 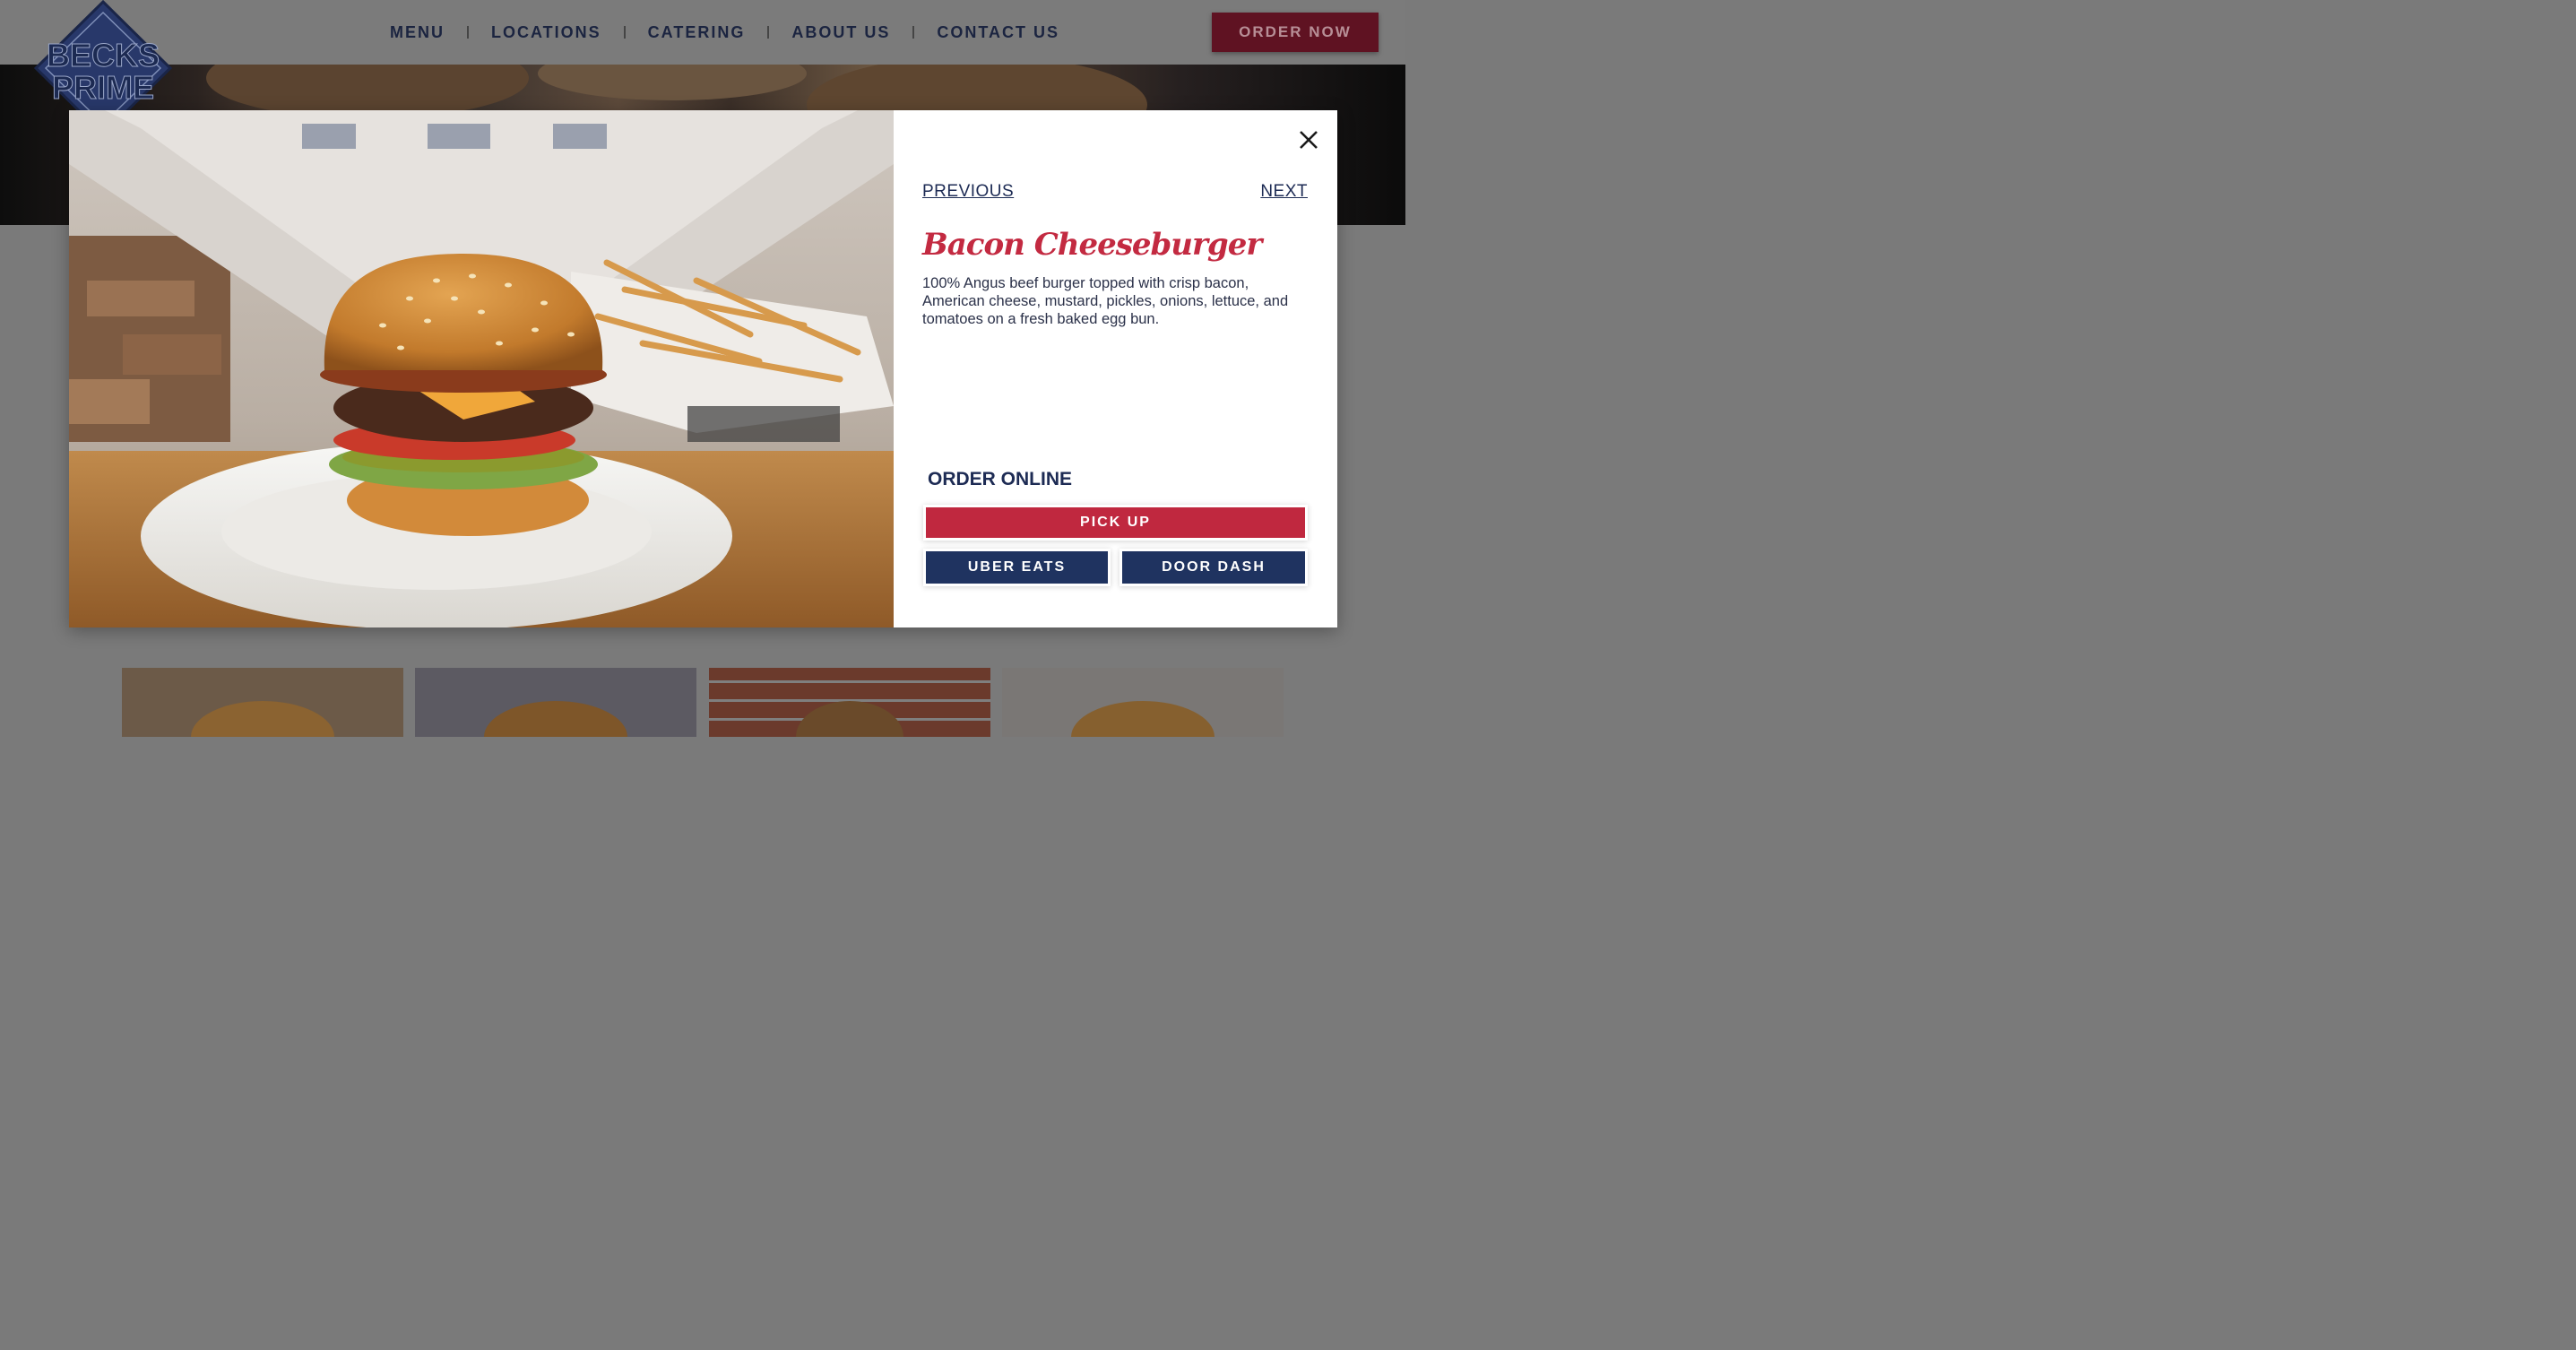 I want to click on nav-catering: CATERING, so click(x=697, y=32).